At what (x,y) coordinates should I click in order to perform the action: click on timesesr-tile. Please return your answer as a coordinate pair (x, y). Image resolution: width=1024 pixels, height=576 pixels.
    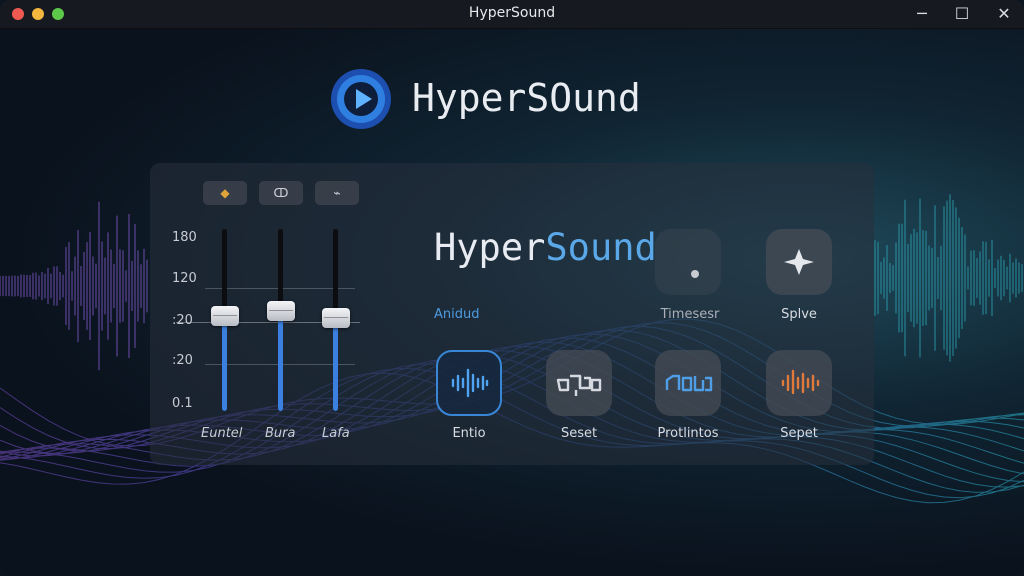
    Looking at the image, I should click on (688, 262).